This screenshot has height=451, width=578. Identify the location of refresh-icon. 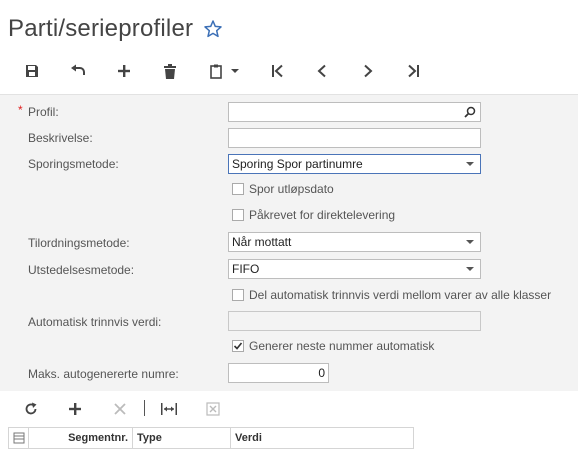
(31, 409).